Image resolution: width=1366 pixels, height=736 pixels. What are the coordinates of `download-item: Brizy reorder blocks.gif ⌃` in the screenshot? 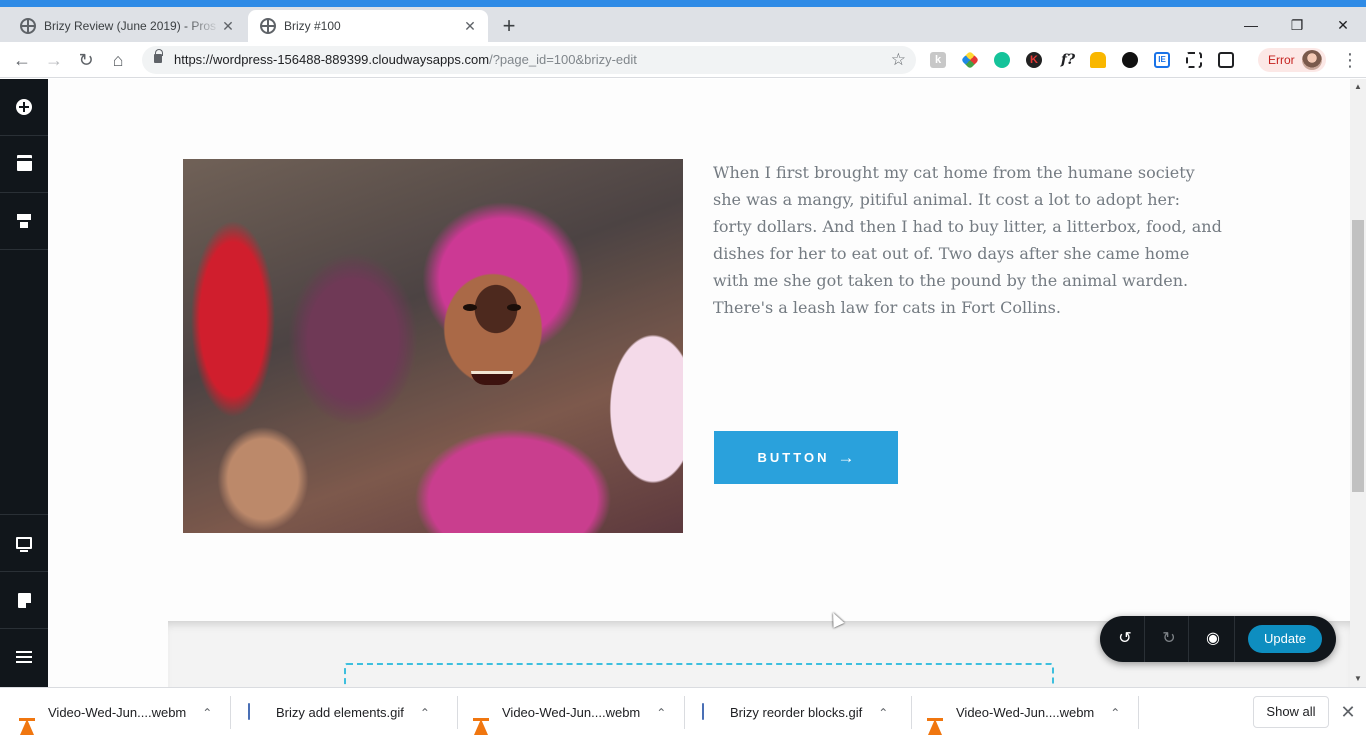 It's located at (795, 712).